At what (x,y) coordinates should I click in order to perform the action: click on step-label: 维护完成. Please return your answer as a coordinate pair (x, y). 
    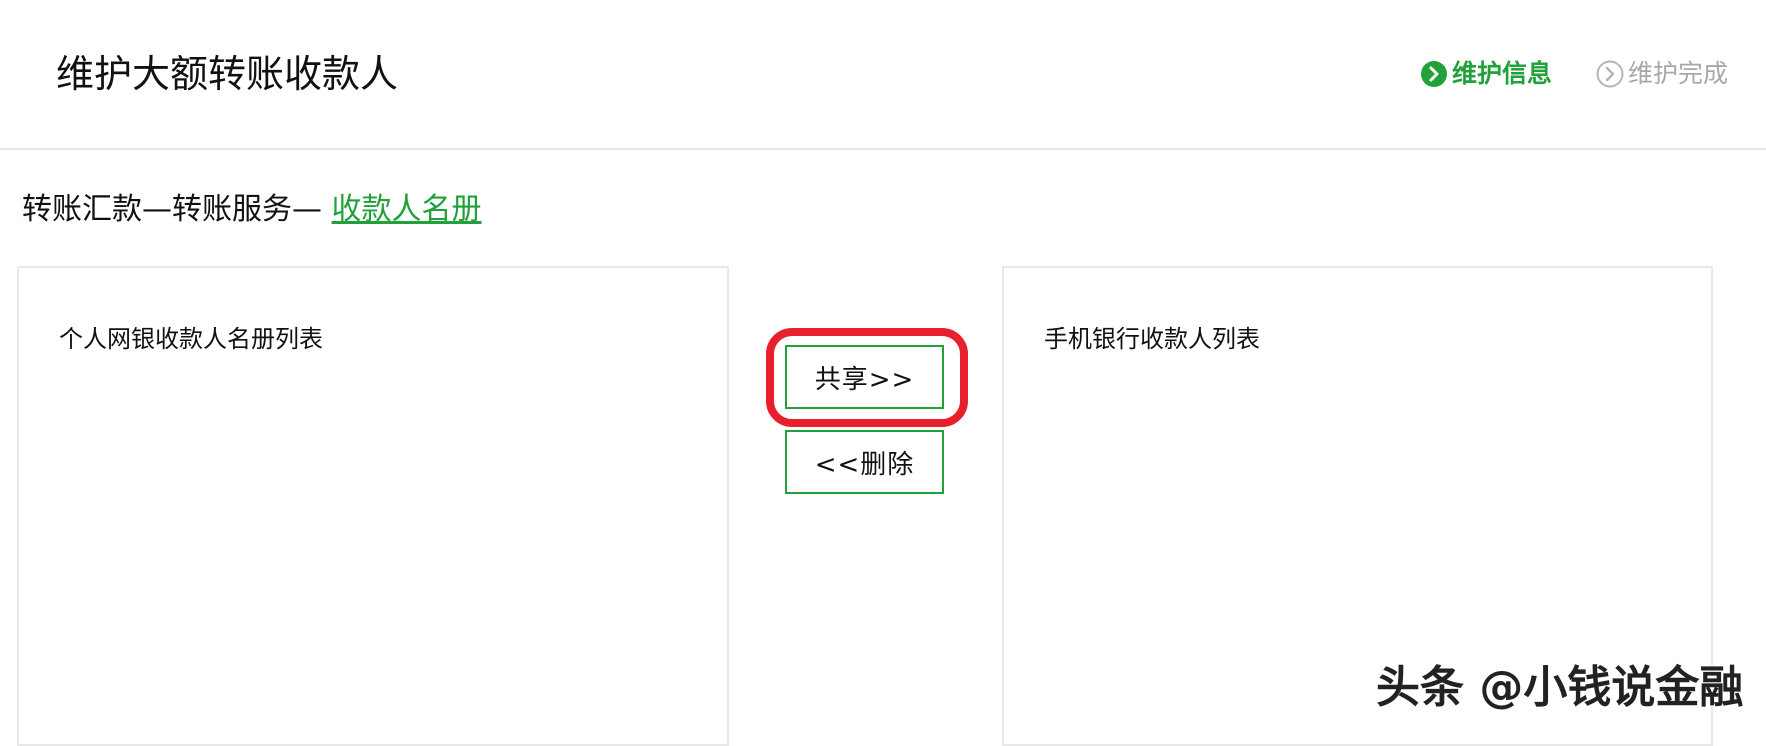
    Looking at the image, I should click on (1678, 73).